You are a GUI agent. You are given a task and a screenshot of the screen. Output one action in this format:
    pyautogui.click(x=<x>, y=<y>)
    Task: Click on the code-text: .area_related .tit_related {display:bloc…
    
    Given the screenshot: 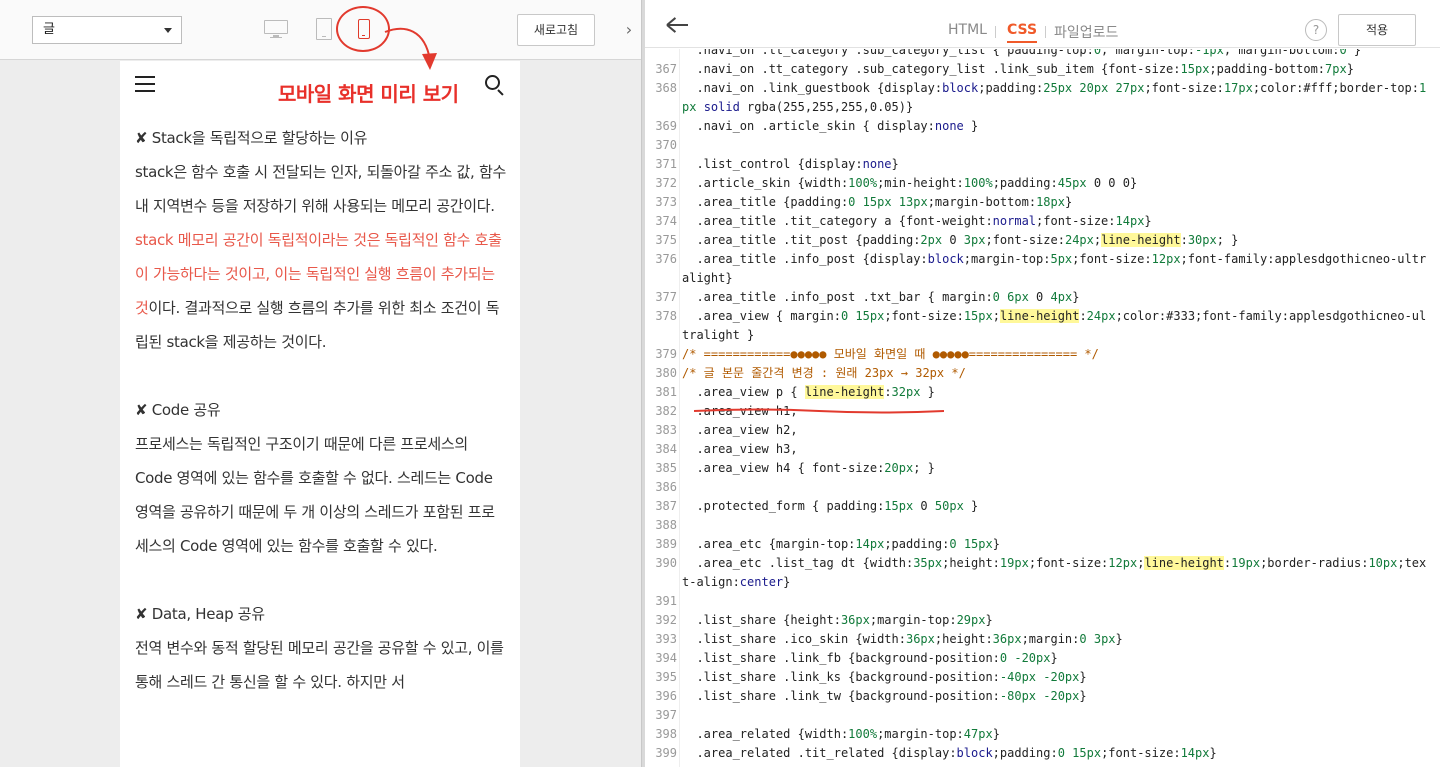 What is the action you would take?
    pyautogui.click(x=949, y=753)
    